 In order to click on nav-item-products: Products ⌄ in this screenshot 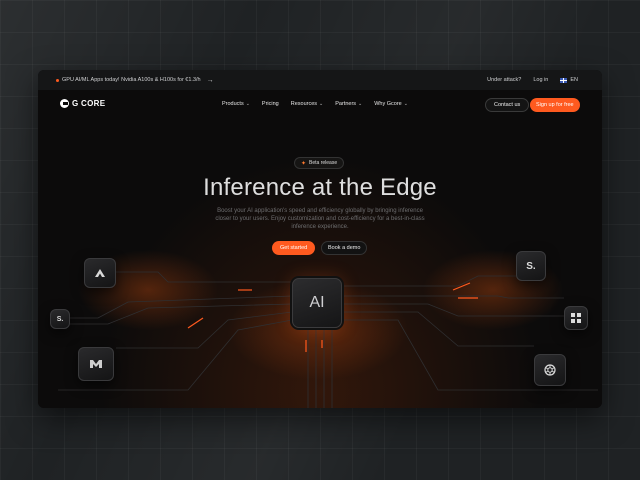, I will do `click(236, 104)`.